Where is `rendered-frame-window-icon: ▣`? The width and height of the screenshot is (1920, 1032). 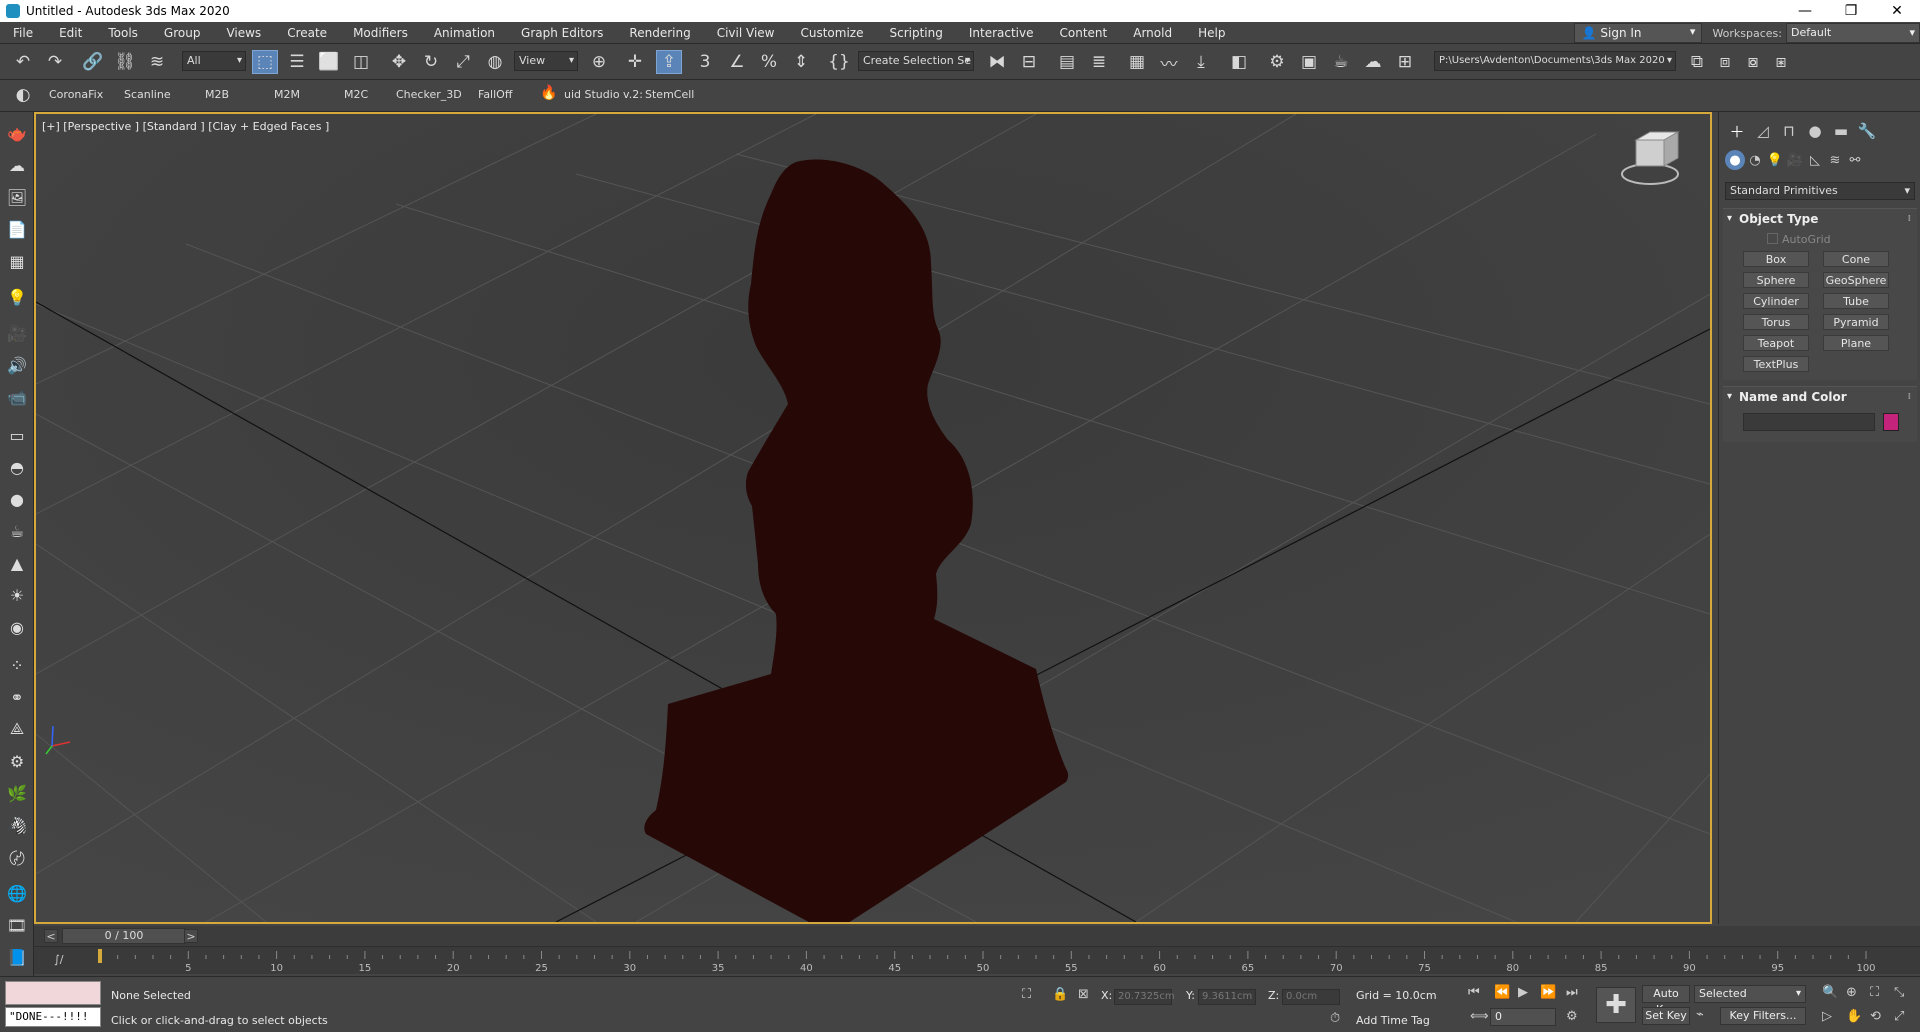 rendered-frame-window-icon: ▣ is located at coordinates (1309, 62).